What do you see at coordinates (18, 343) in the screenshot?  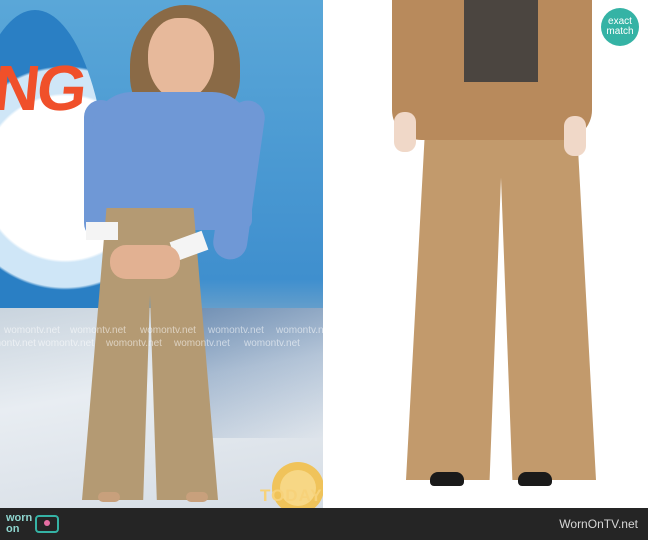 I see `watermark-6: womontv.net` at bounding box center [18, 343].